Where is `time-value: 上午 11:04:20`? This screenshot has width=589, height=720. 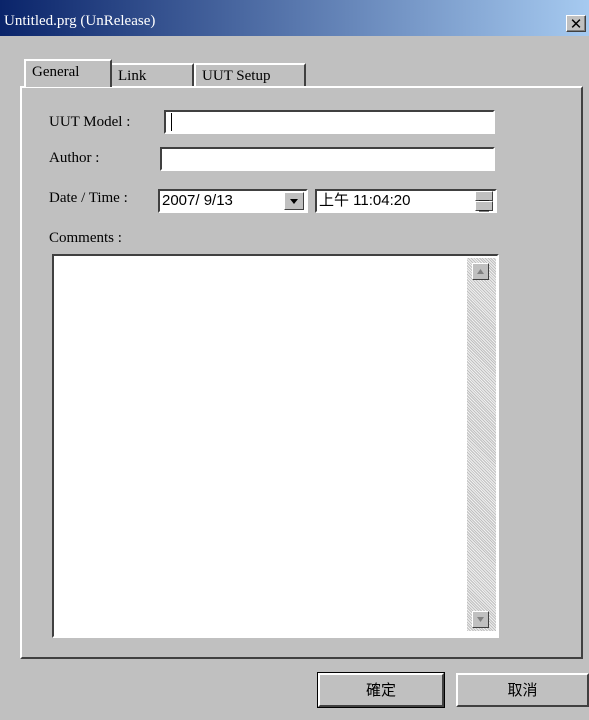
time-value: 上午 11:04:20 is located at coordinates (365, 200).